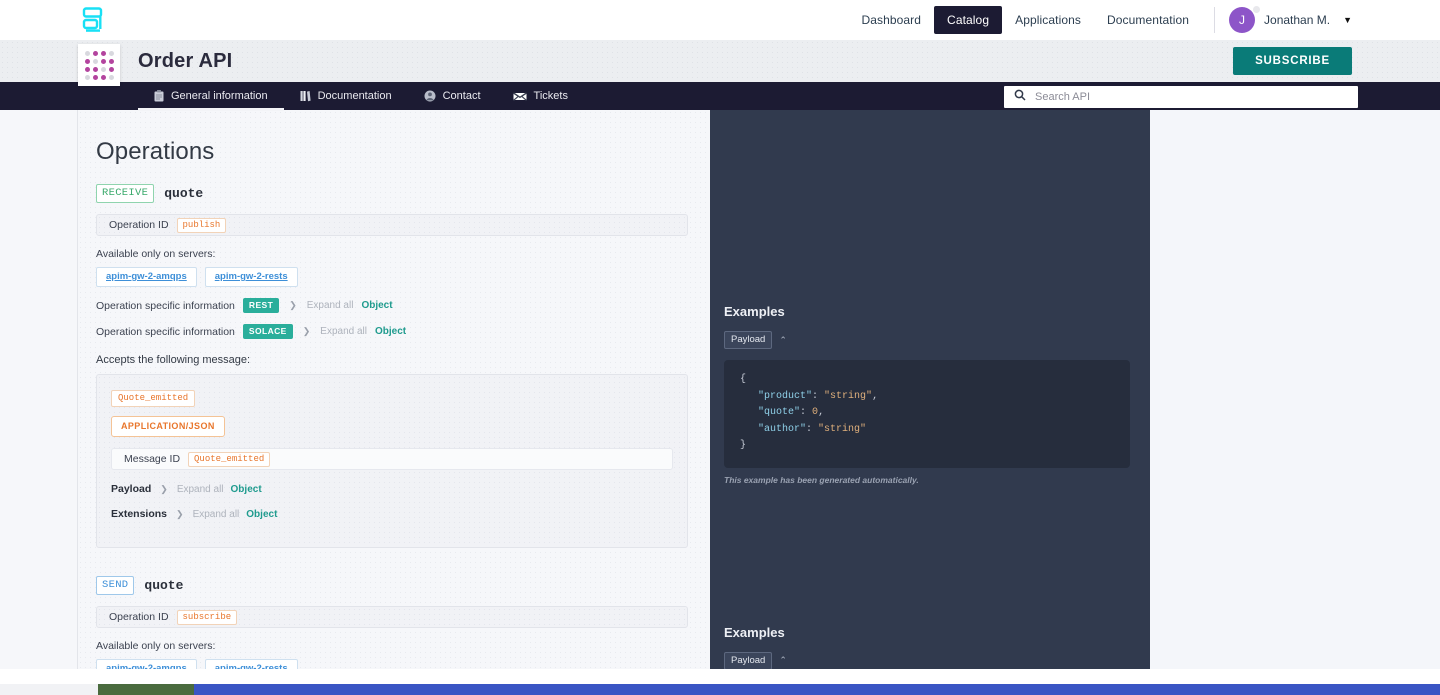 This screenshot has height=695, width=1440. What do you see at coordinates (1347, 20) in the screenshot?
I see `chevron-down-icon: ▼` at bounding box center [1347, 20].